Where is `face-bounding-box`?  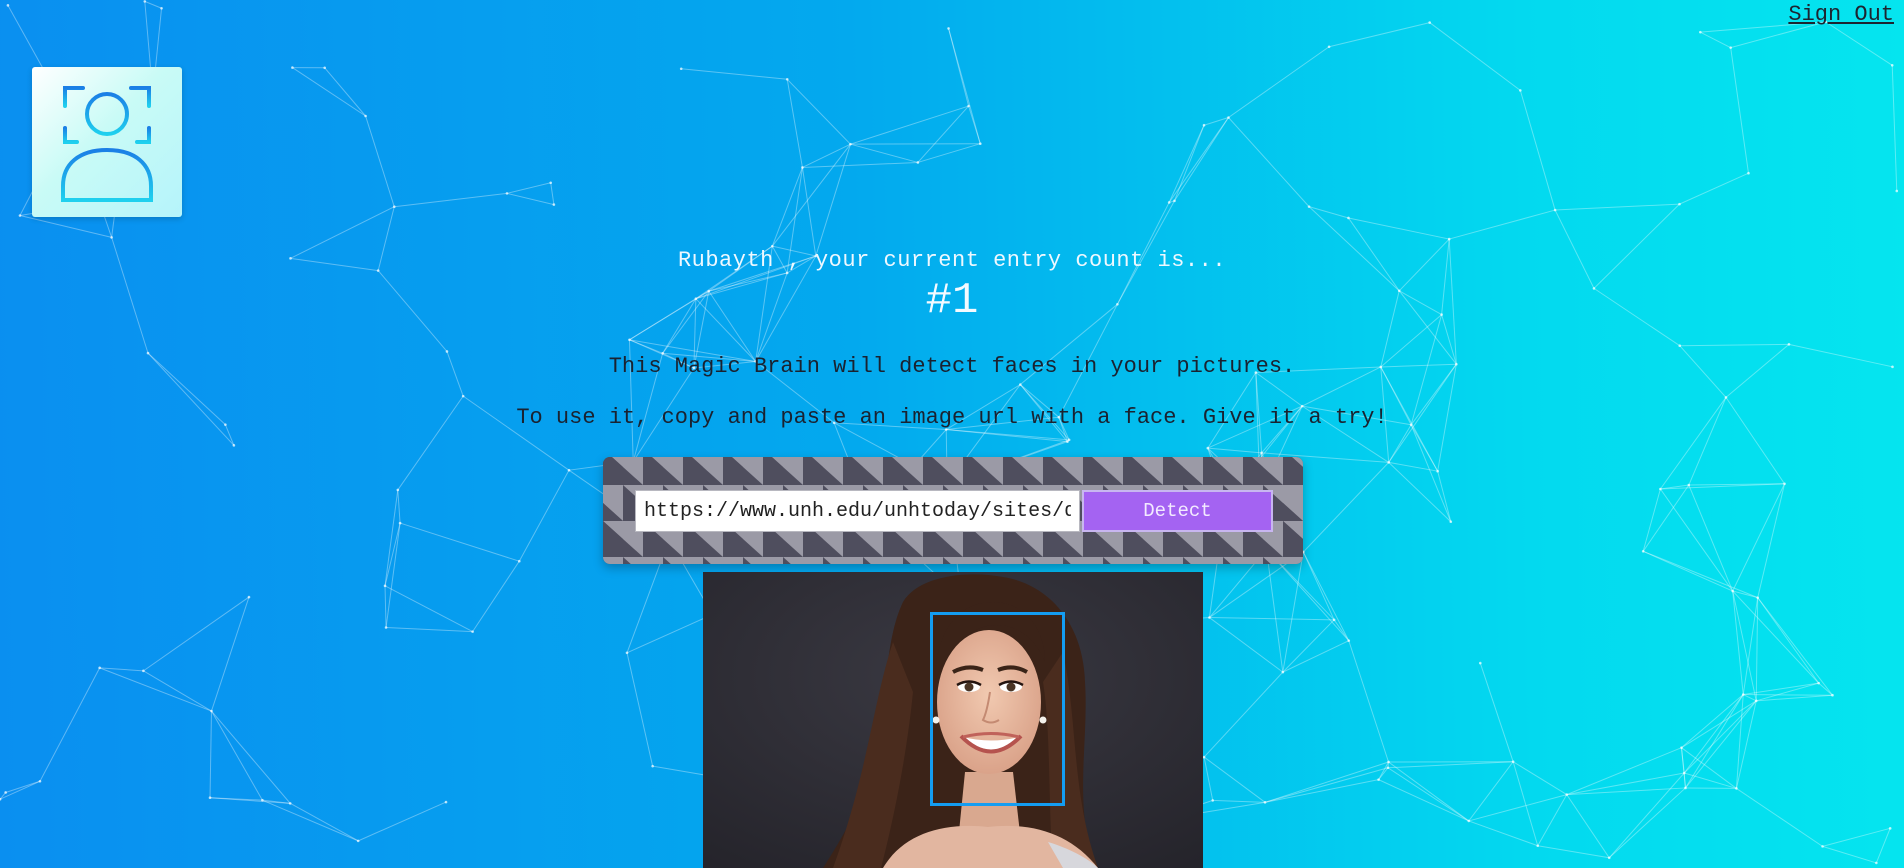 face-bounding-box is located at coordinates (997, 709).